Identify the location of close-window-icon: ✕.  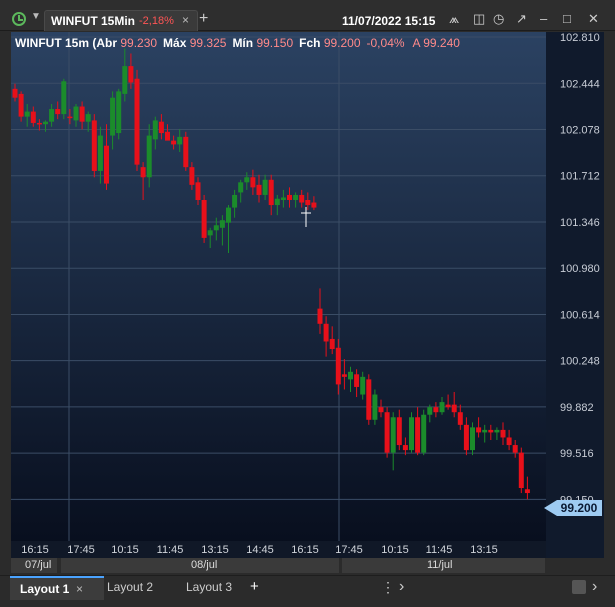
(593, 19).